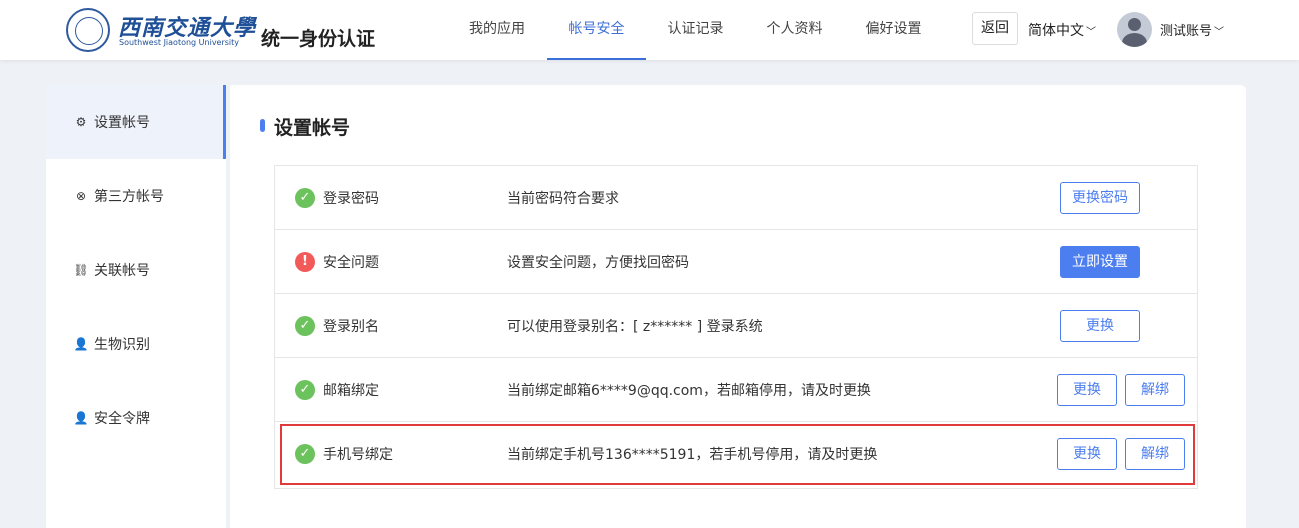 This screenshot has height=528, width=1299. Describe the element at coordinates (1100, 198) in the screenshot. I see `change-password-button: 更换密码` at that location.